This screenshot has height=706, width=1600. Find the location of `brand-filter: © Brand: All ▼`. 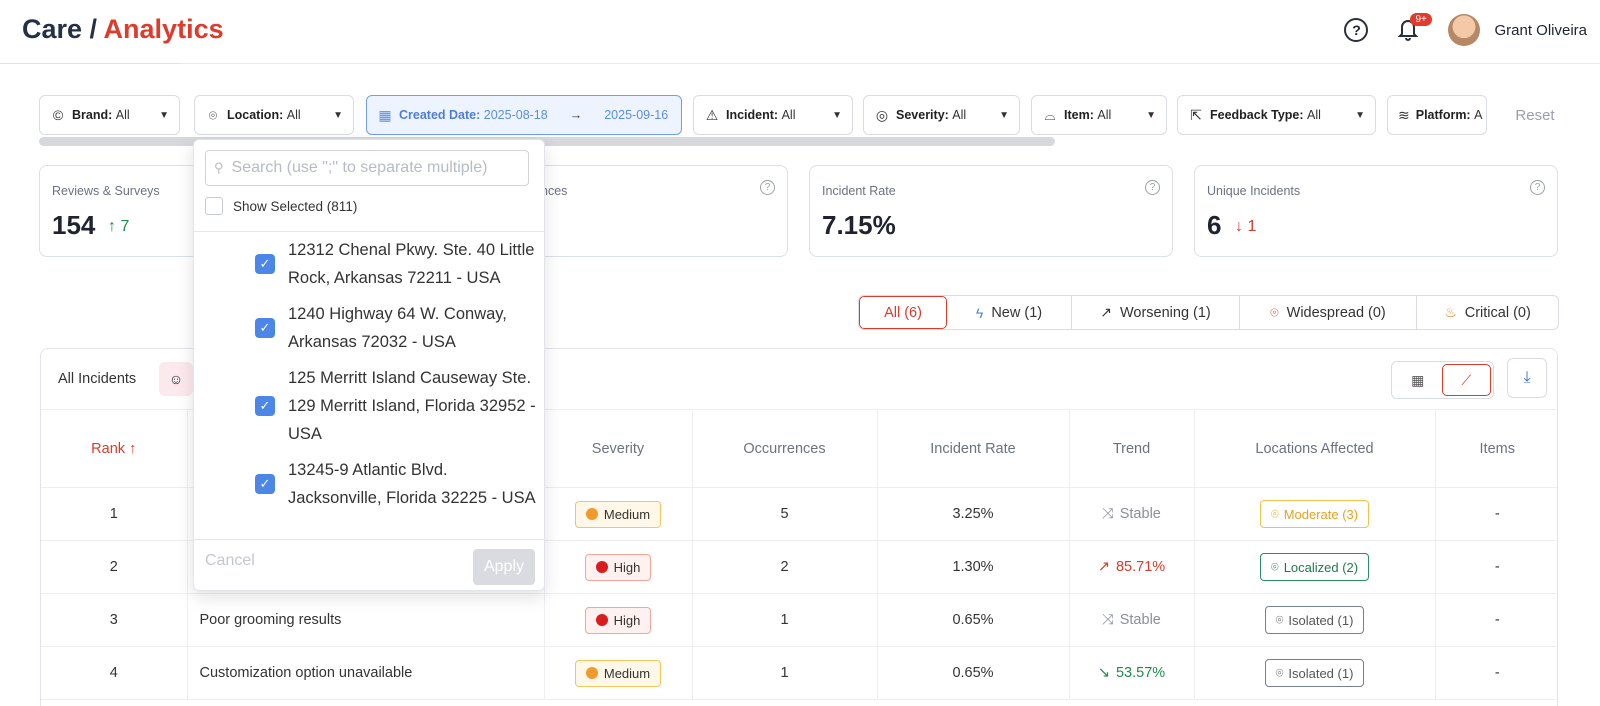

brand-filter: © Brand: All ▼ is located at coordinates (109, 115).